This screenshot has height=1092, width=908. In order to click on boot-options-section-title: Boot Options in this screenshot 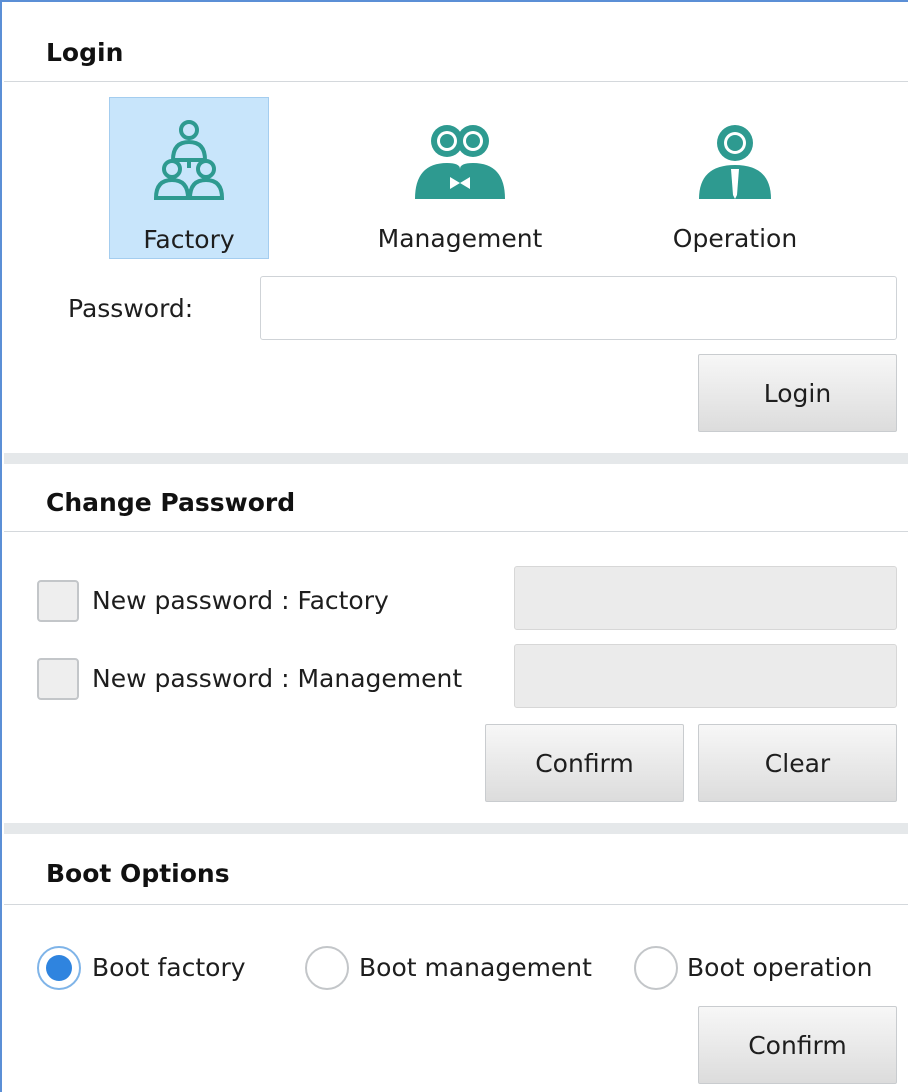, I will do `click(138, 873)`.